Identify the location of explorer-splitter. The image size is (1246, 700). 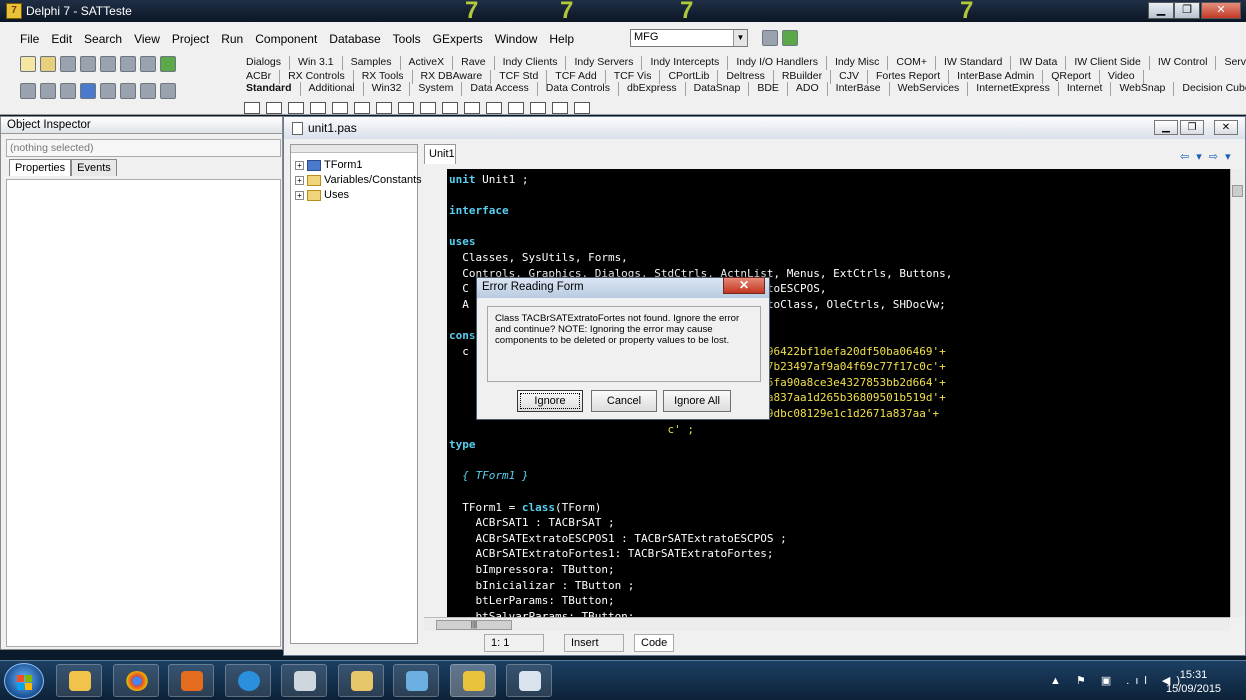
(354, 149).